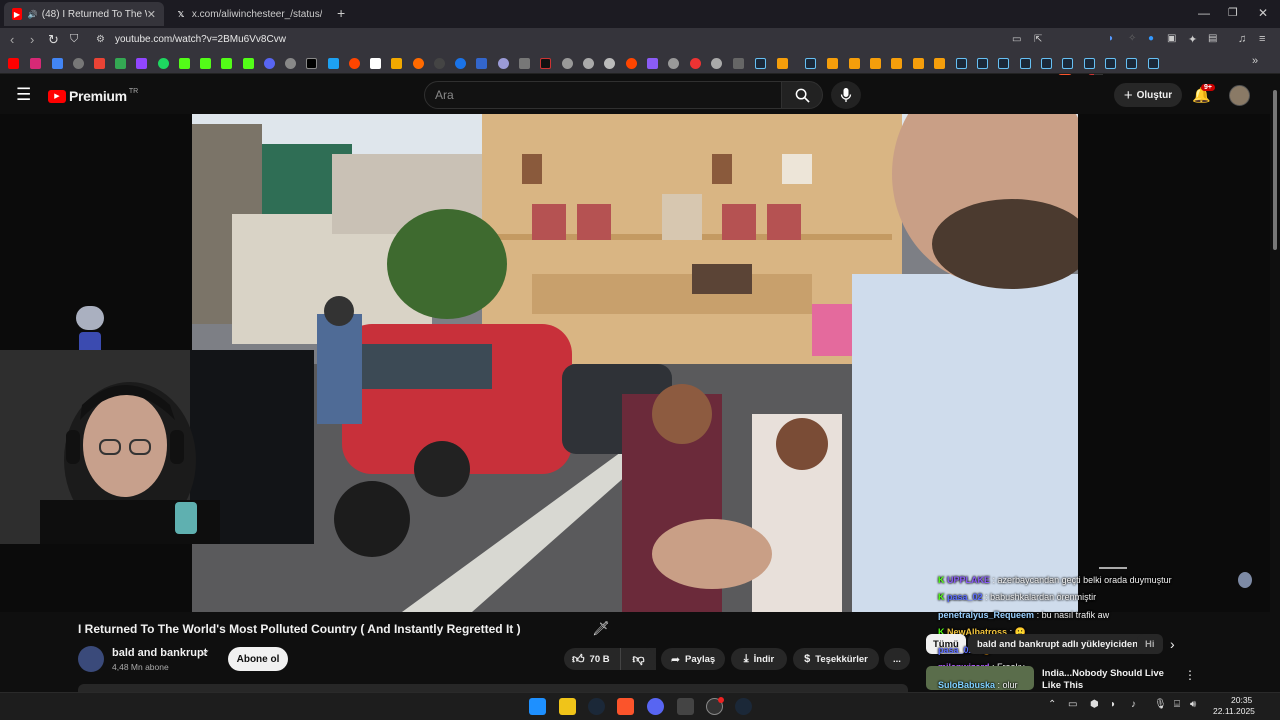 The image size is (1280, 720). I want to click on chip-more: Hi, so click(1150, 644).